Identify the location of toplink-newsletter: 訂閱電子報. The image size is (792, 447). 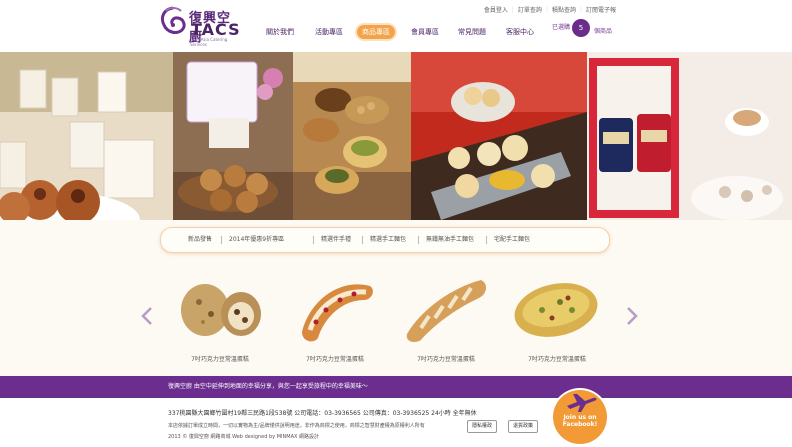
(601, 10).